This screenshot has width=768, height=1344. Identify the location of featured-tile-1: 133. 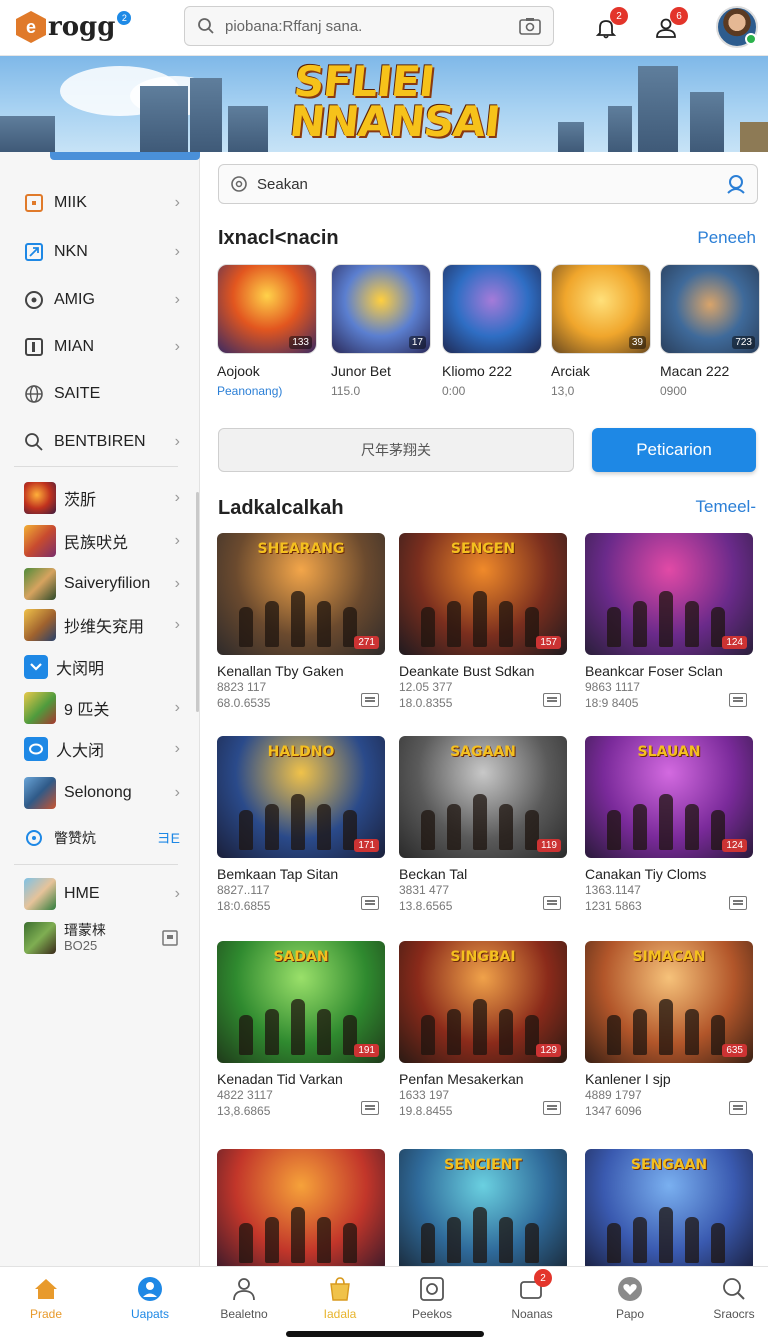
(267, 309).